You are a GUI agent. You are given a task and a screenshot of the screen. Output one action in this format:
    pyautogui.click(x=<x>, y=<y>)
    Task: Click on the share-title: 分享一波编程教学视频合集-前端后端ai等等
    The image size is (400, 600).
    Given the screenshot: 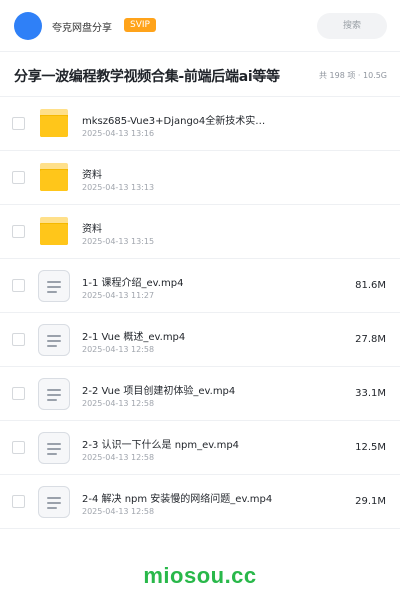 What is the action you would take?
    pyautogui.click(x=147, y=77)
    